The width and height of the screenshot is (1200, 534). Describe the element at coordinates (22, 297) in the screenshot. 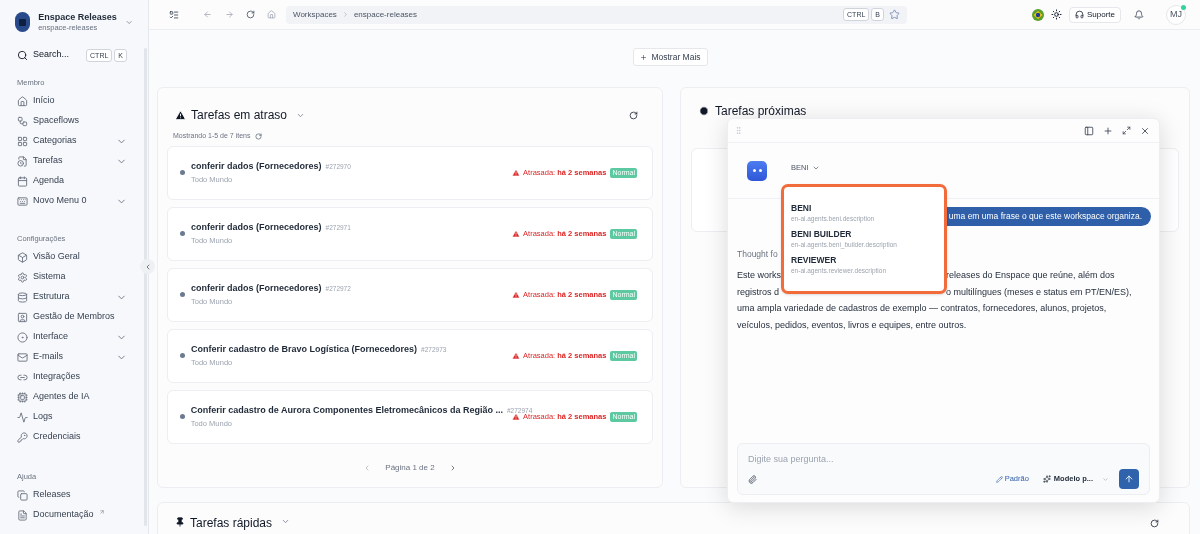

I see `database-icon` at that location.